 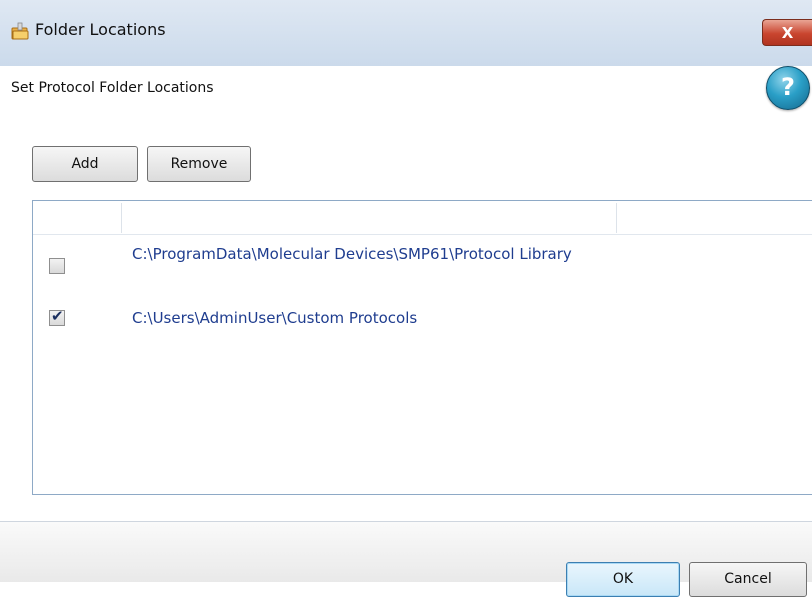 What do you see at coordinates (20, 31) in the screenshot?
I see `folder-icon` at bounding box center [20, 31].